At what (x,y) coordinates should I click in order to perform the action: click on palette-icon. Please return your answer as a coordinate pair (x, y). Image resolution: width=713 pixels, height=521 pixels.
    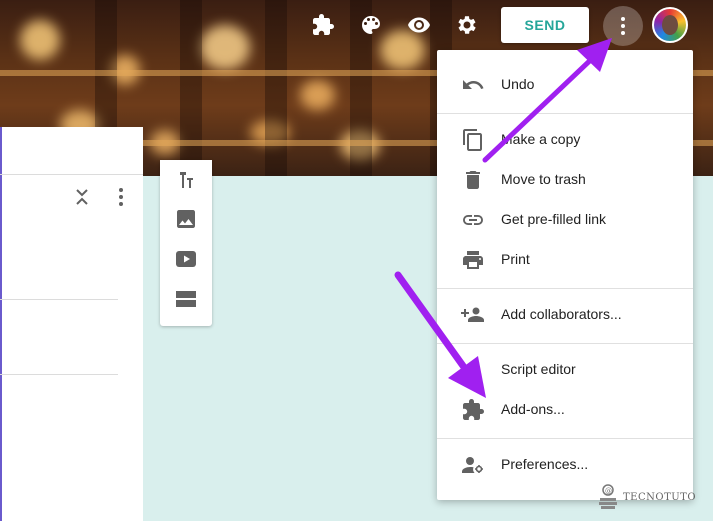
    Looking at the image, I should click on (371, 25).